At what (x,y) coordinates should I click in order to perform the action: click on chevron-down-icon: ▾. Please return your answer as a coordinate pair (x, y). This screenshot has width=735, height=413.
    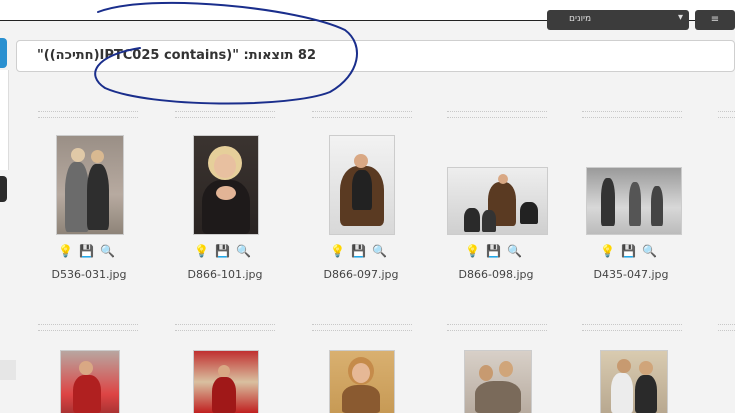
    Looking at the image, I should click on (680, 17).